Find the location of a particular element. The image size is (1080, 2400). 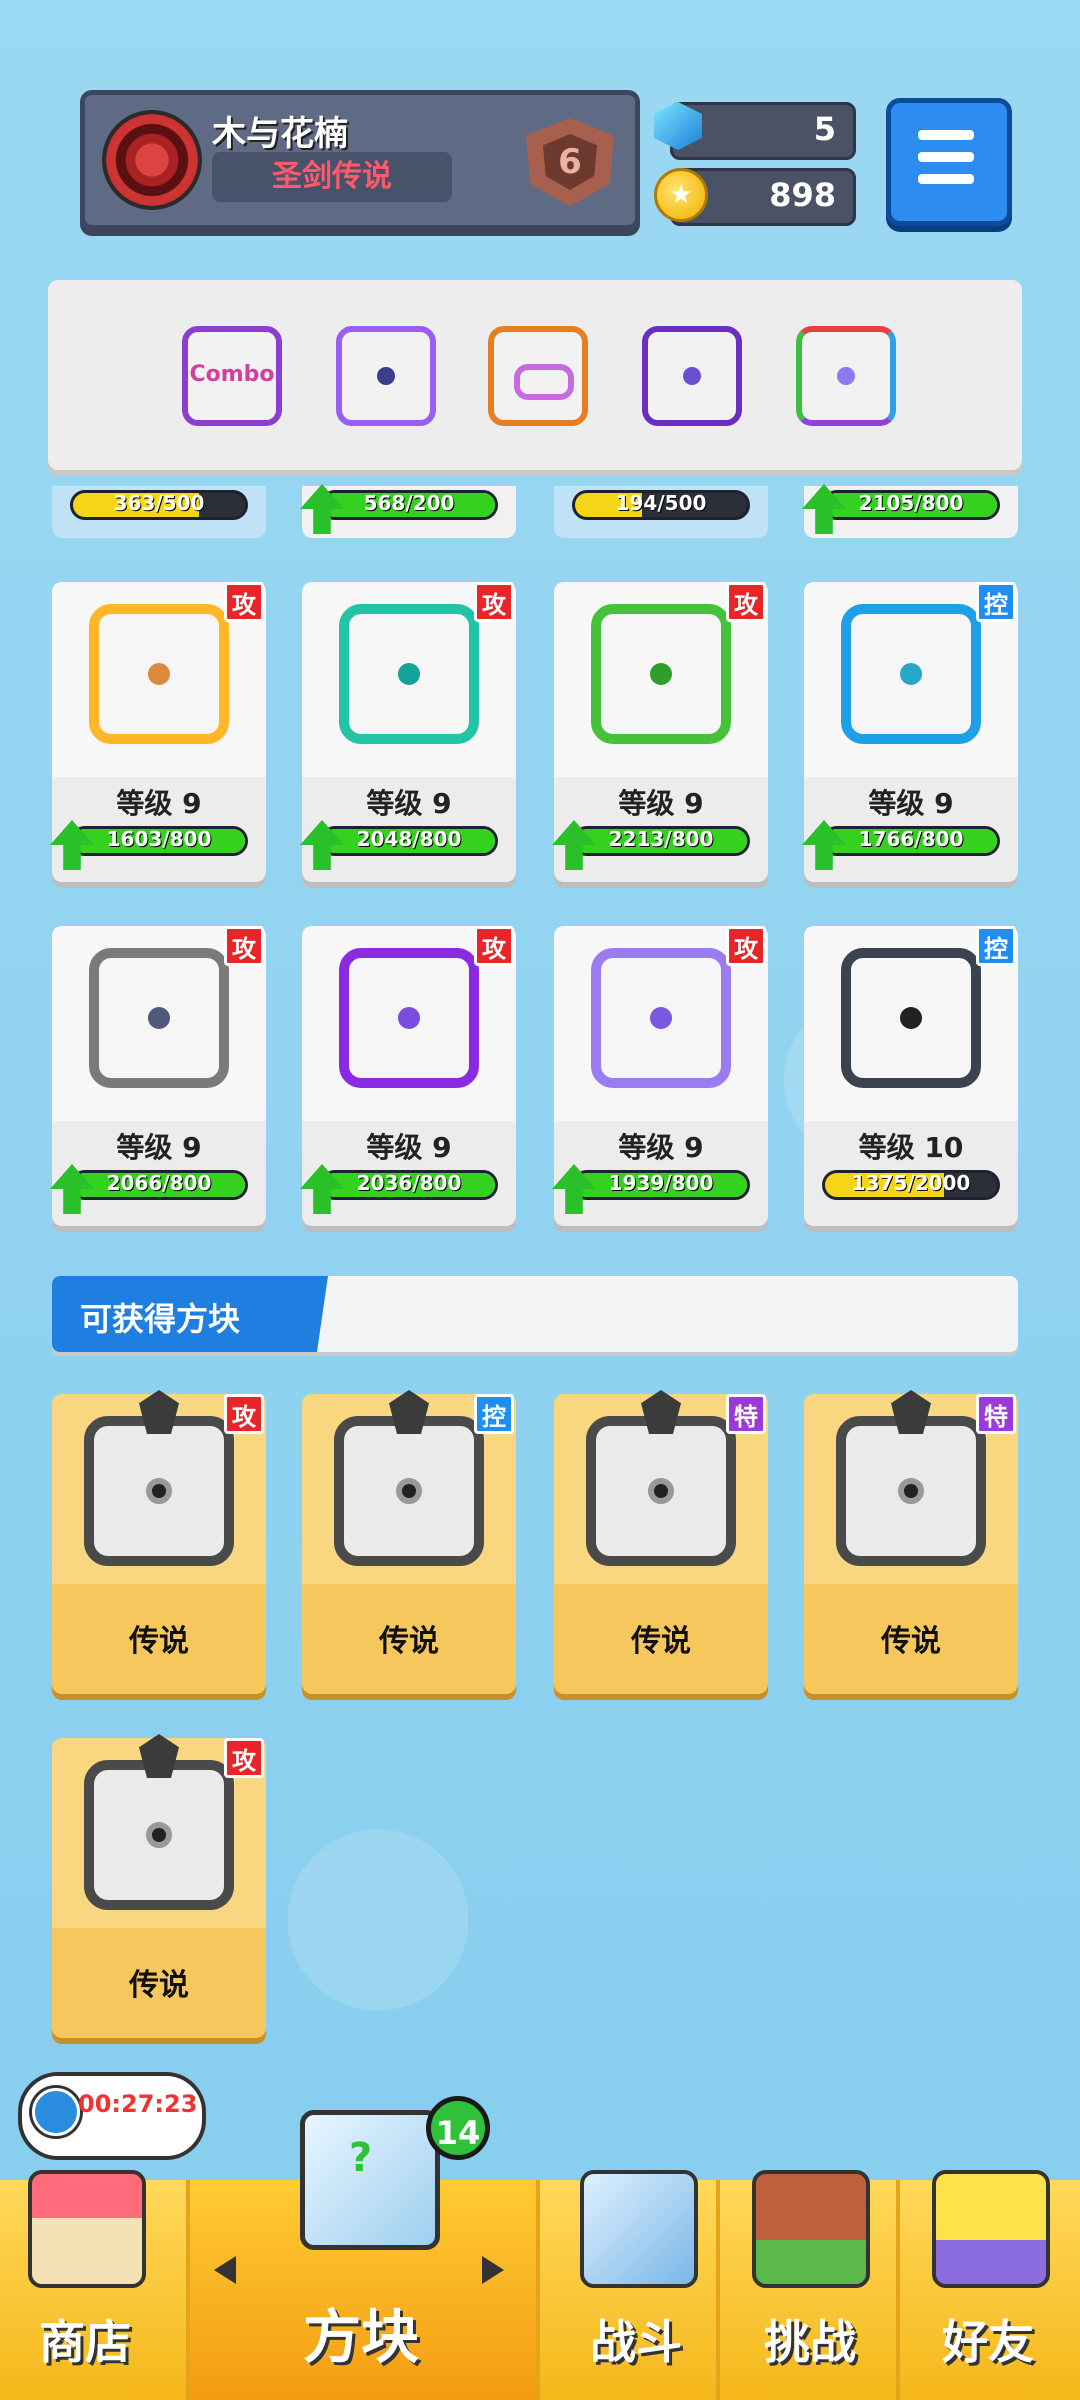

nav-challenge: 挑战 is located at coordinates (810, 2339).